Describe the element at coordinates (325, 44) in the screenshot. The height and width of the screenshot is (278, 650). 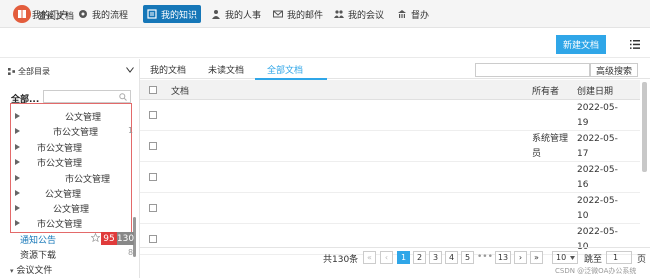
I see `page-header` at that location.